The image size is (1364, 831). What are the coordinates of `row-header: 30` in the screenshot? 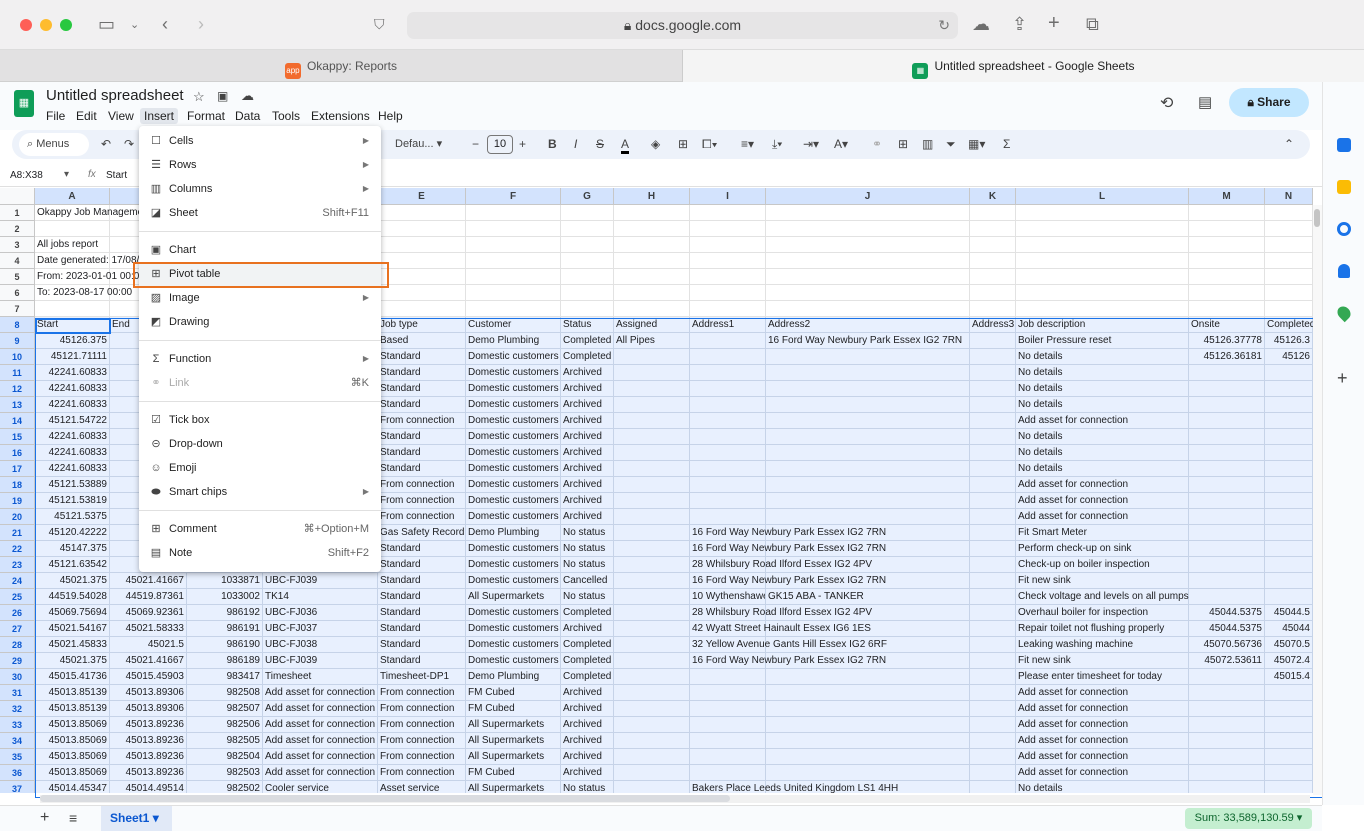 It's located at (17, 677).